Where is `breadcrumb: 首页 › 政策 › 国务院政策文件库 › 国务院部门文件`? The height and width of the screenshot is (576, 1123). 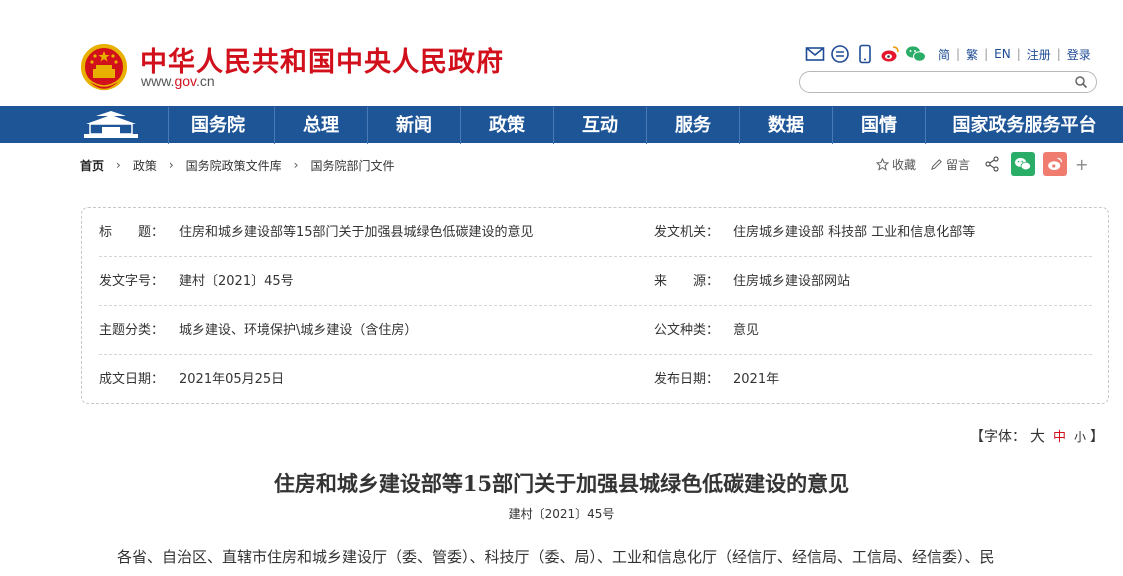
breadcrumb: 首页 › 政策 › 国务院政策文件库 › 国务院部门文件 is located at coordinates (237, 165).